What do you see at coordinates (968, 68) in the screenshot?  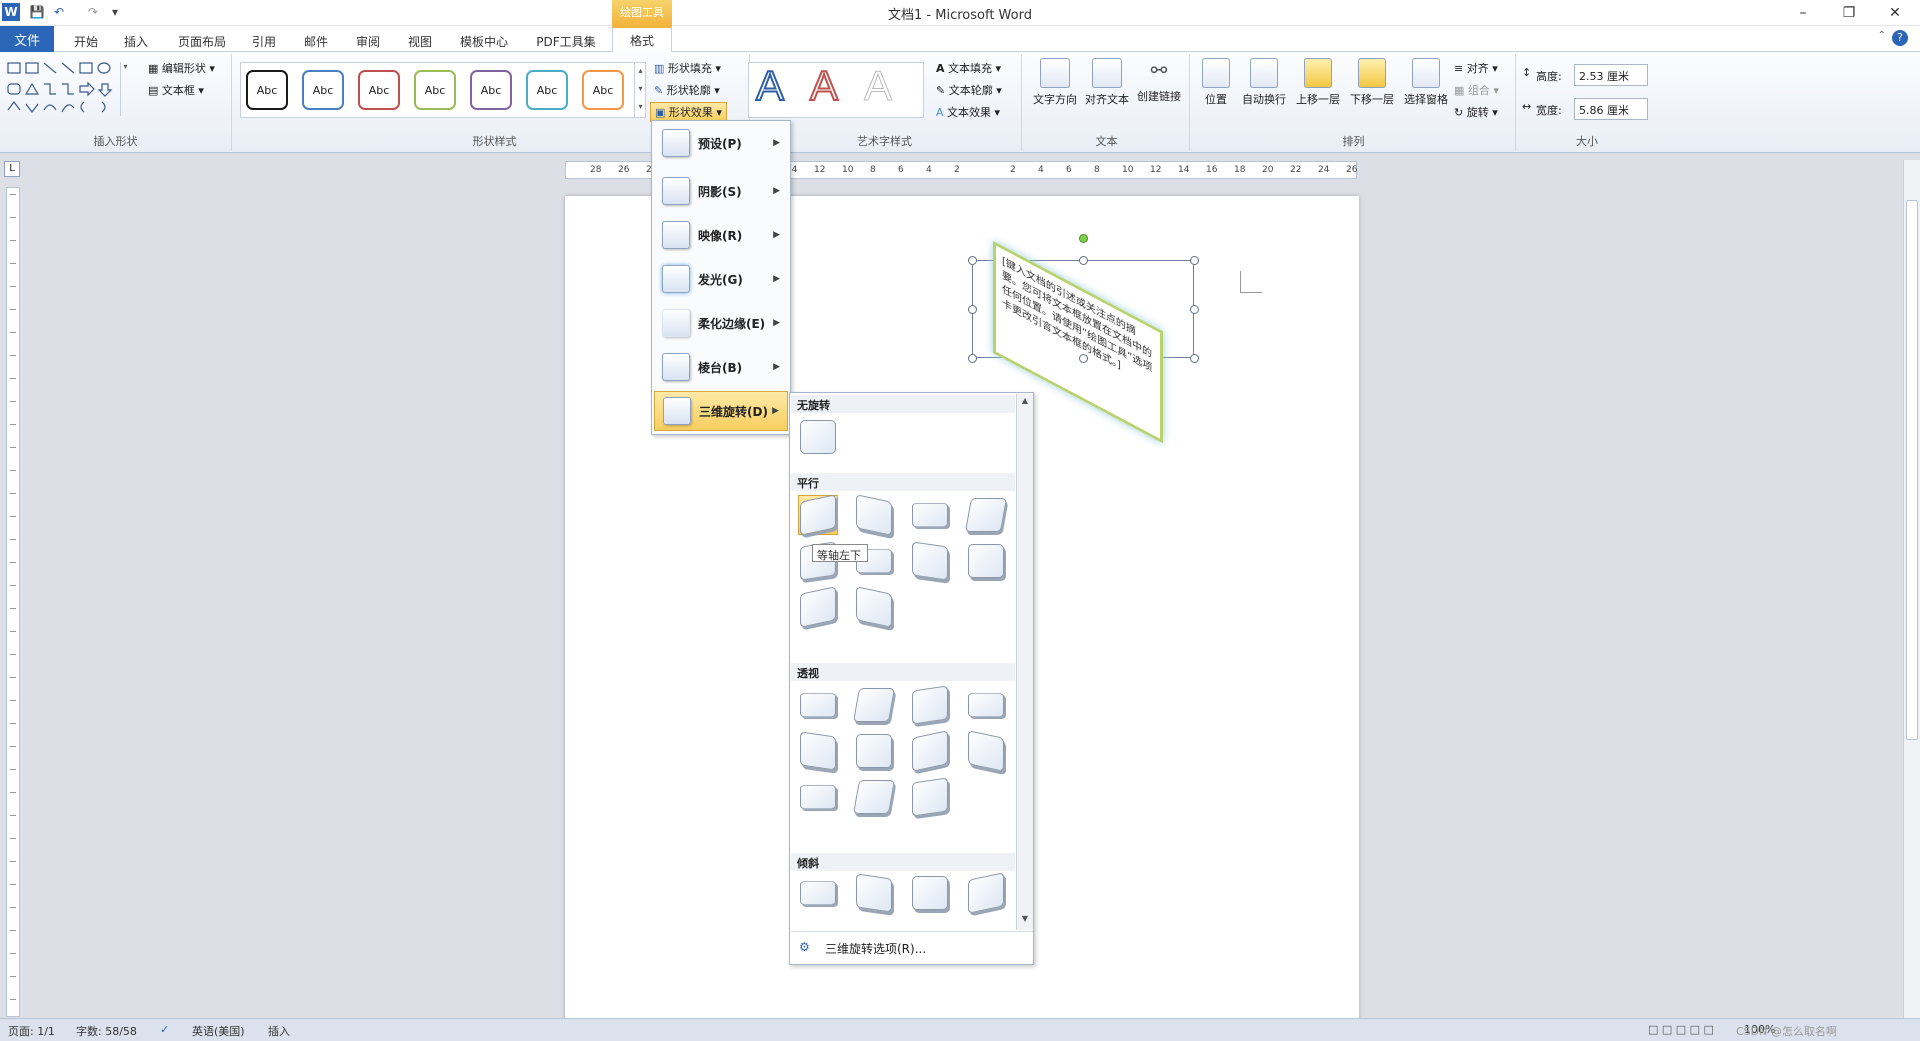 I see `text-fill-button: A 文本填充 ▾` at bounding box center [968, 68].